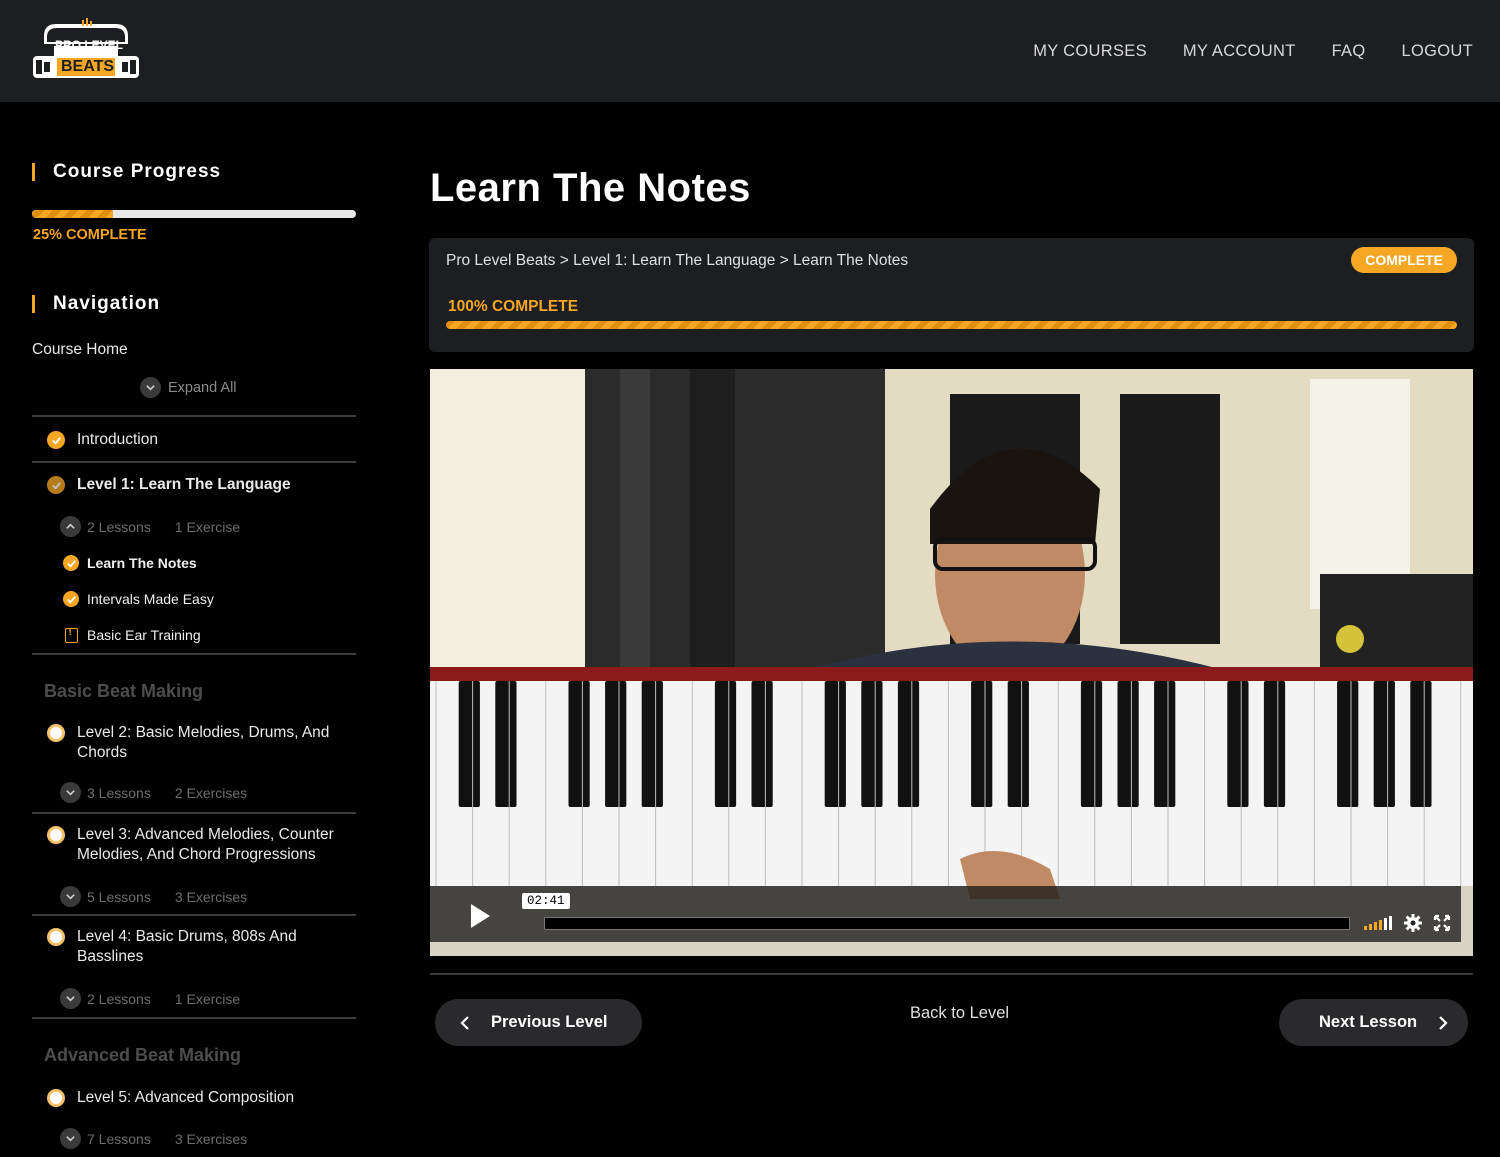 This screenshot has height=1157, width=1500. What do you see at coordinates (1413, 923) in the screenshot?
I see `gear-icon` at bounding box center [1413, 923].